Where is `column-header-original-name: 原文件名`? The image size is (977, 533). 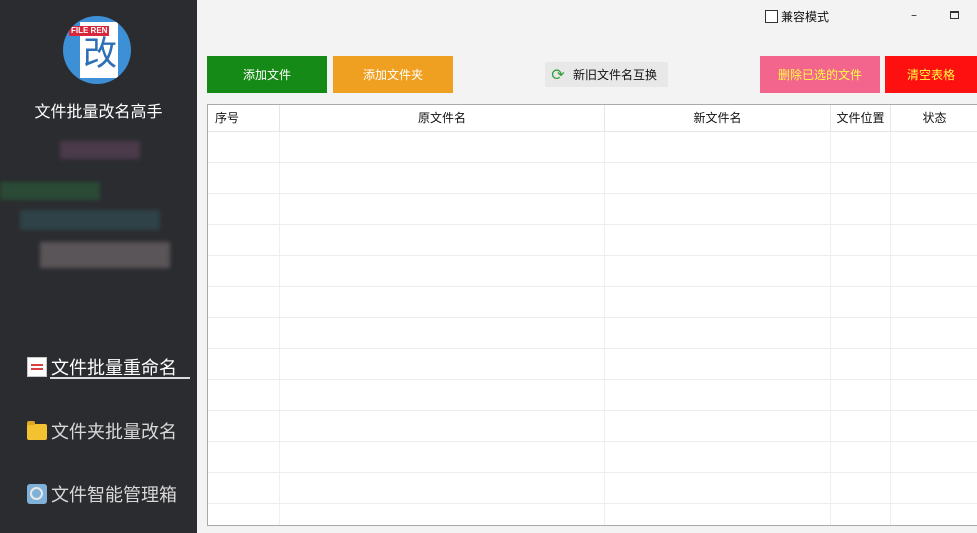
column-header-original-name: 原文件名 is located at coordinates (442, 118).